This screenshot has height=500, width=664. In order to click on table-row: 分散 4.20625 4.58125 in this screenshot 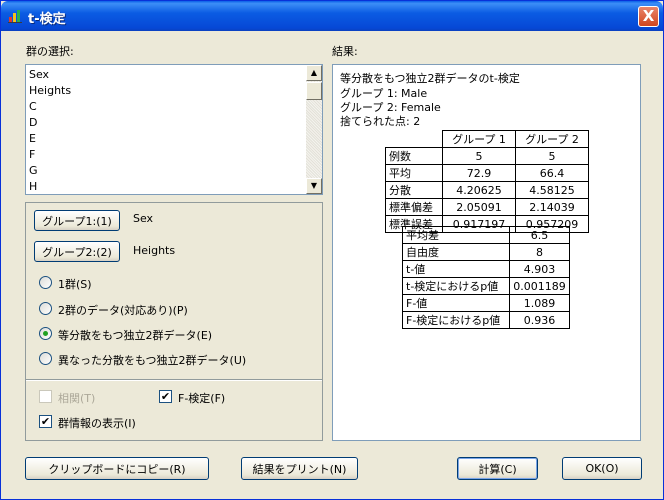, I will do `click(487, 190)`.